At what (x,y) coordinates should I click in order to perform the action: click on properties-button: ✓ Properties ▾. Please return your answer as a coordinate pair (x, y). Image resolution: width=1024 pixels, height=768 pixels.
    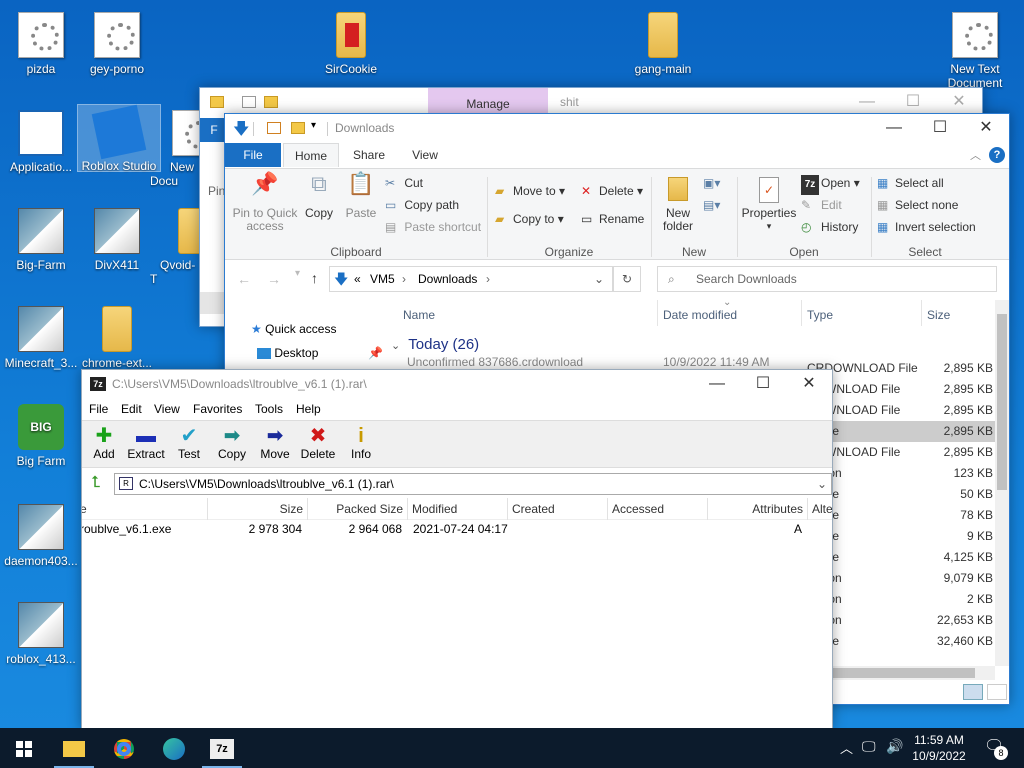
    Looking at the image, I should click on (769, 205).